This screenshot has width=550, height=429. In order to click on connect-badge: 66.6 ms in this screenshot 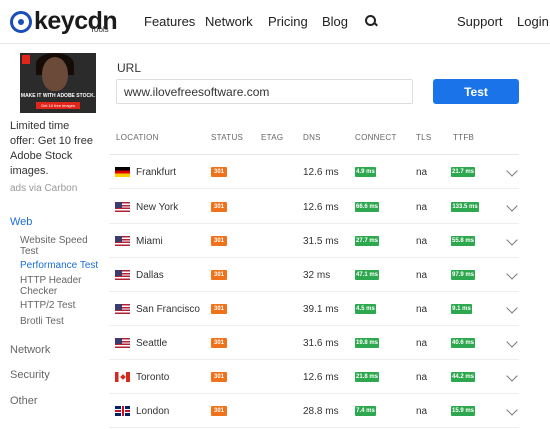, I will do `click(367, 207)`.